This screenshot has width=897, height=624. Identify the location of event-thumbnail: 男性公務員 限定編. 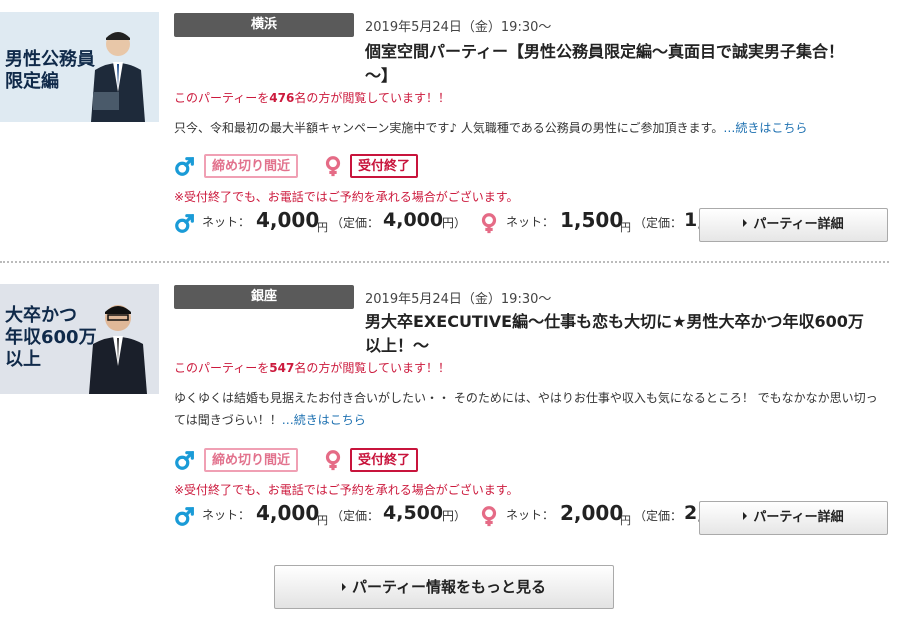
(79, 67).